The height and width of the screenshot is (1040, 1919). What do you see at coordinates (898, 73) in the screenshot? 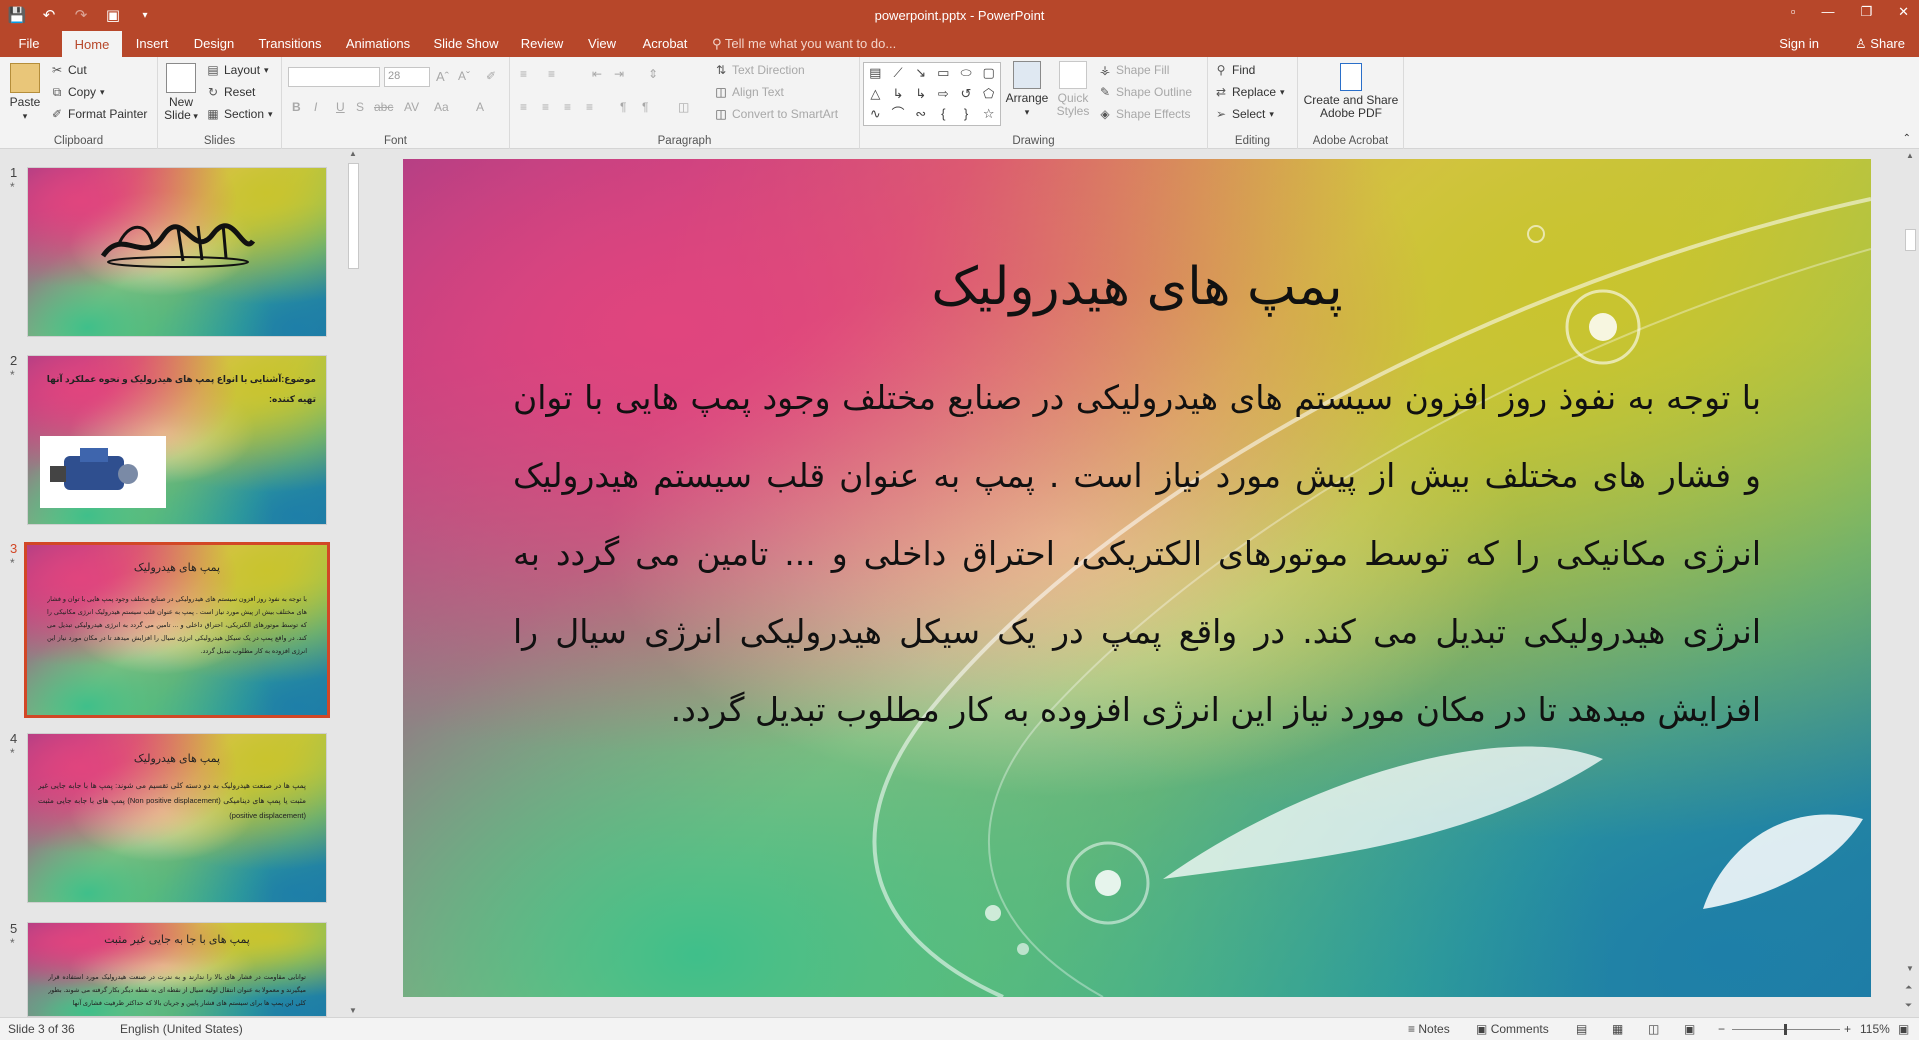
I see `line-shape-icon: ⟋` at bounding box center [898, 73].